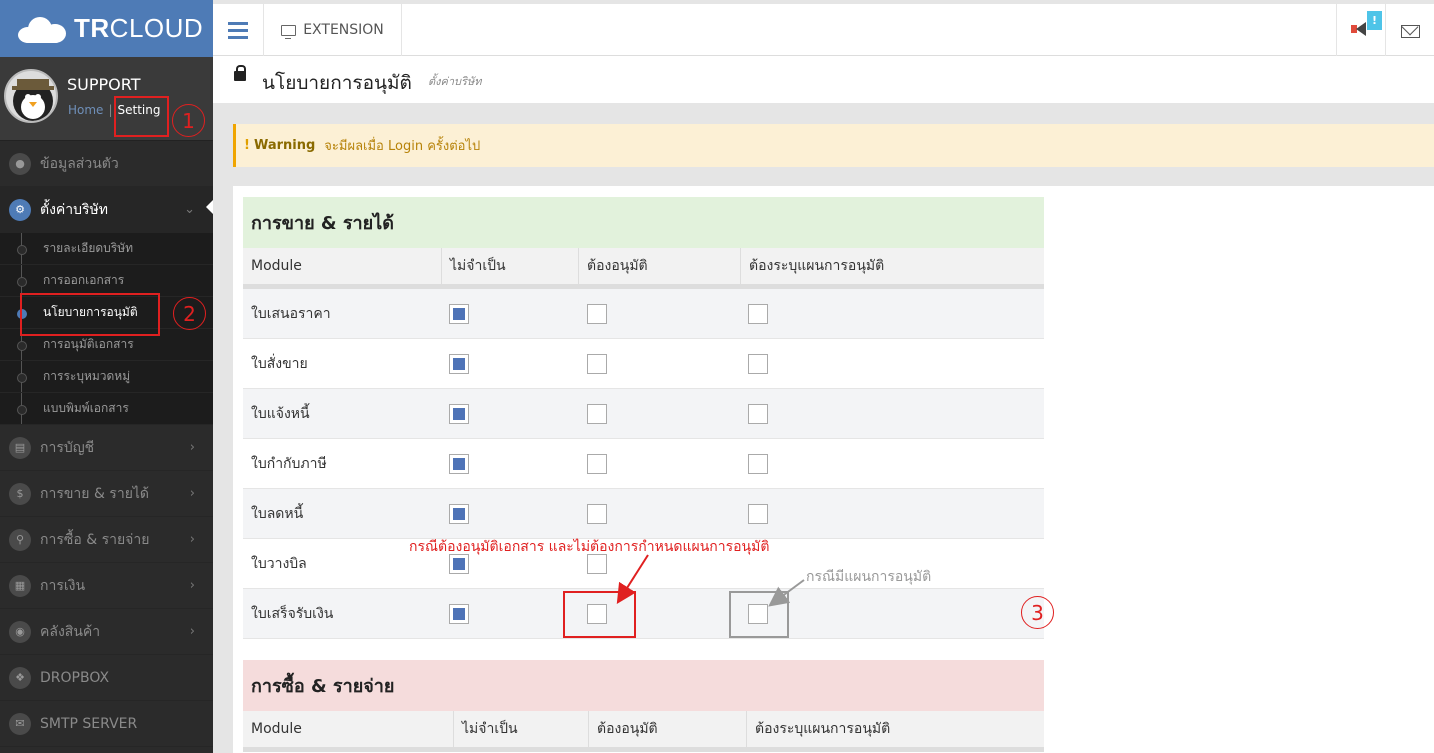  I want to click on warning-label: Warning, so click(284, 145).